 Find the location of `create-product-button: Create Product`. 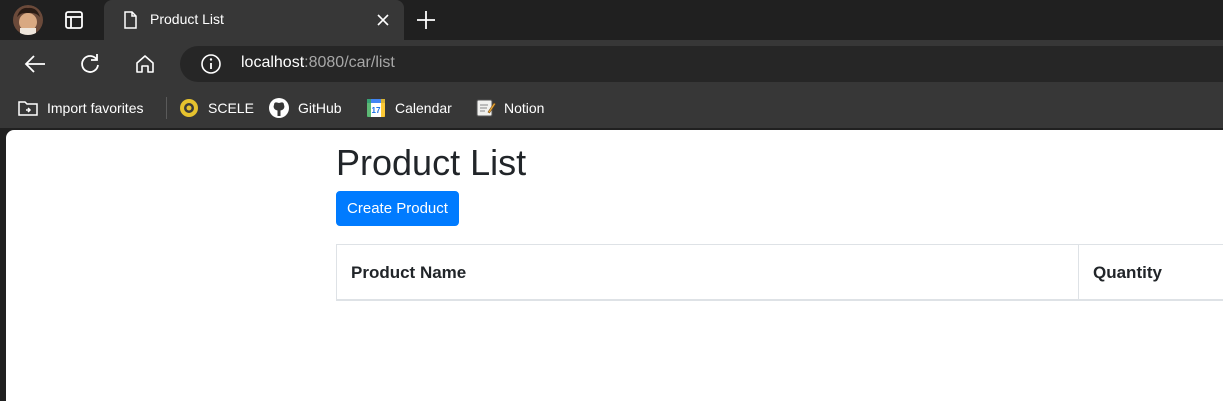

create-product-button: Create Product is located at coordinates (397, 208).